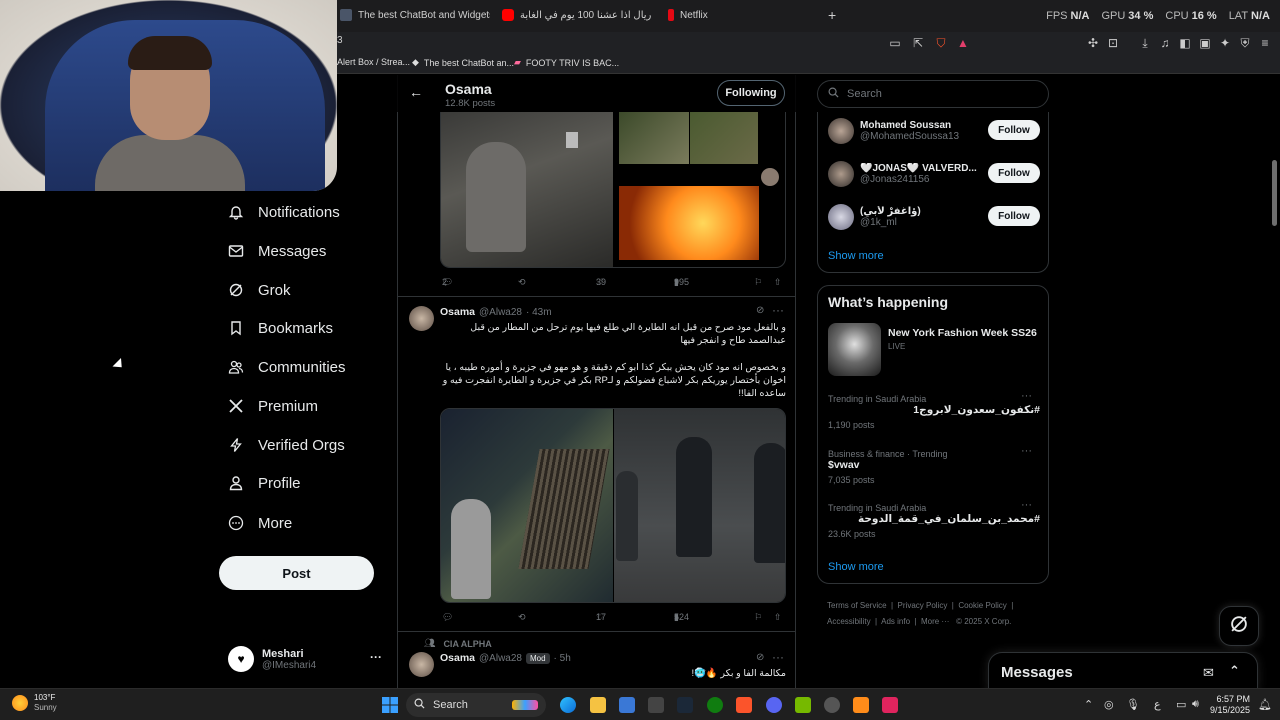 This screenshot has width=1280, height=720. I want to click on tweet-time: · 5h, so click(562, 658).